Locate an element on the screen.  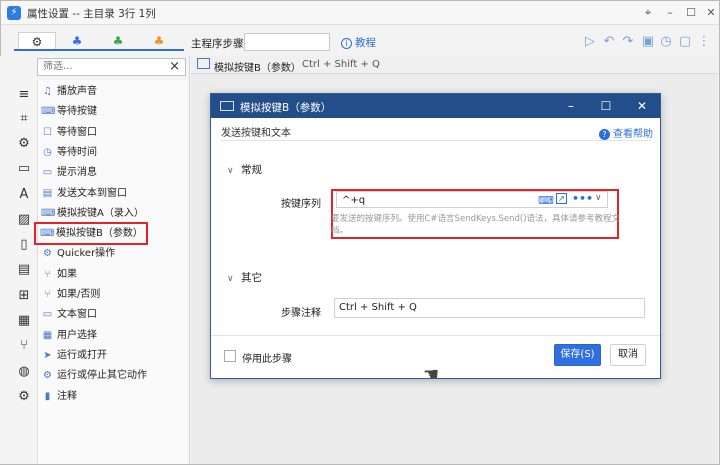
hotkey-input is located at coordinates (472, 199).